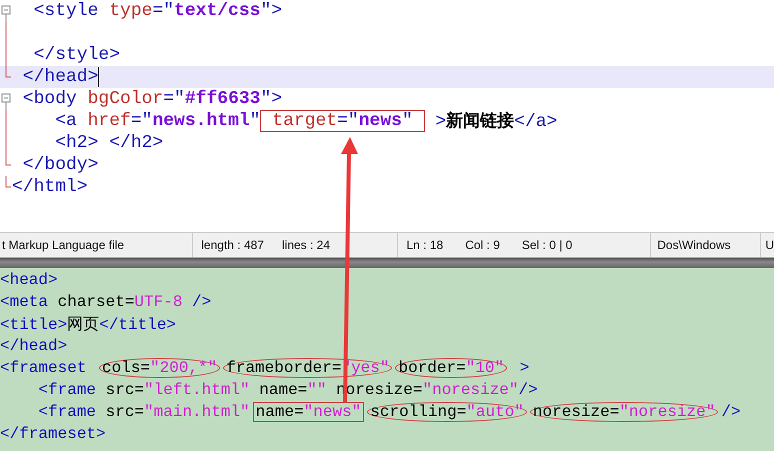  Describe the element at coordinates (53, 434) in the screenshot. I see `code-text: </frameset>` at that location.